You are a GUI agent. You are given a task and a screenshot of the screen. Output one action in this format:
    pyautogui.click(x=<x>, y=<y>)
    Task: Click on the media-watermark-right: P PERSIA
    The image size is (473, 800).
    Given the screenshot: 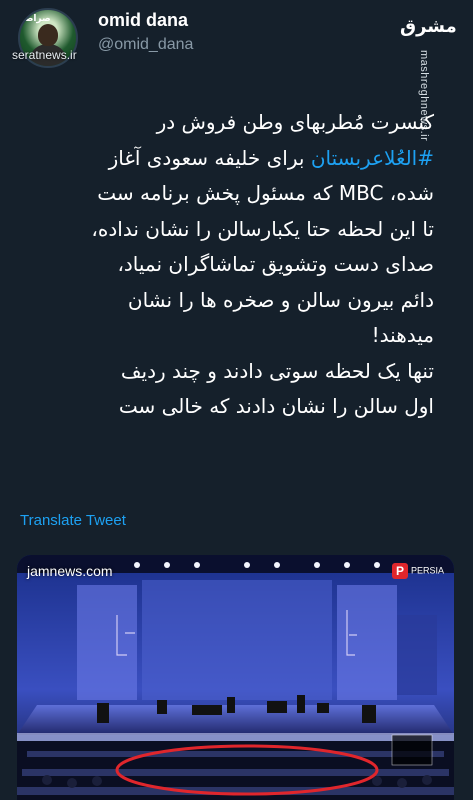 What is the action you would take?
    pyautogui.click(x=417, y=571)
    